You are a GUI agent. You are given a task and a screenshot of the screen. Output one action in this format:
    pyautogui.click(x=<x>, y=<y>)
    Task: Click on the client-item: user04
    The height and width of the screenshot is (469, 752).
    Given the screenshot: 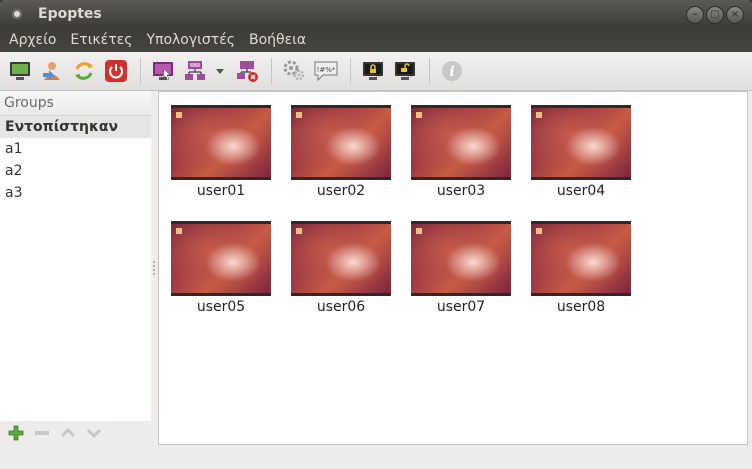 What is the action you would take?
    pyautogui.click(x=581, y=152)
    